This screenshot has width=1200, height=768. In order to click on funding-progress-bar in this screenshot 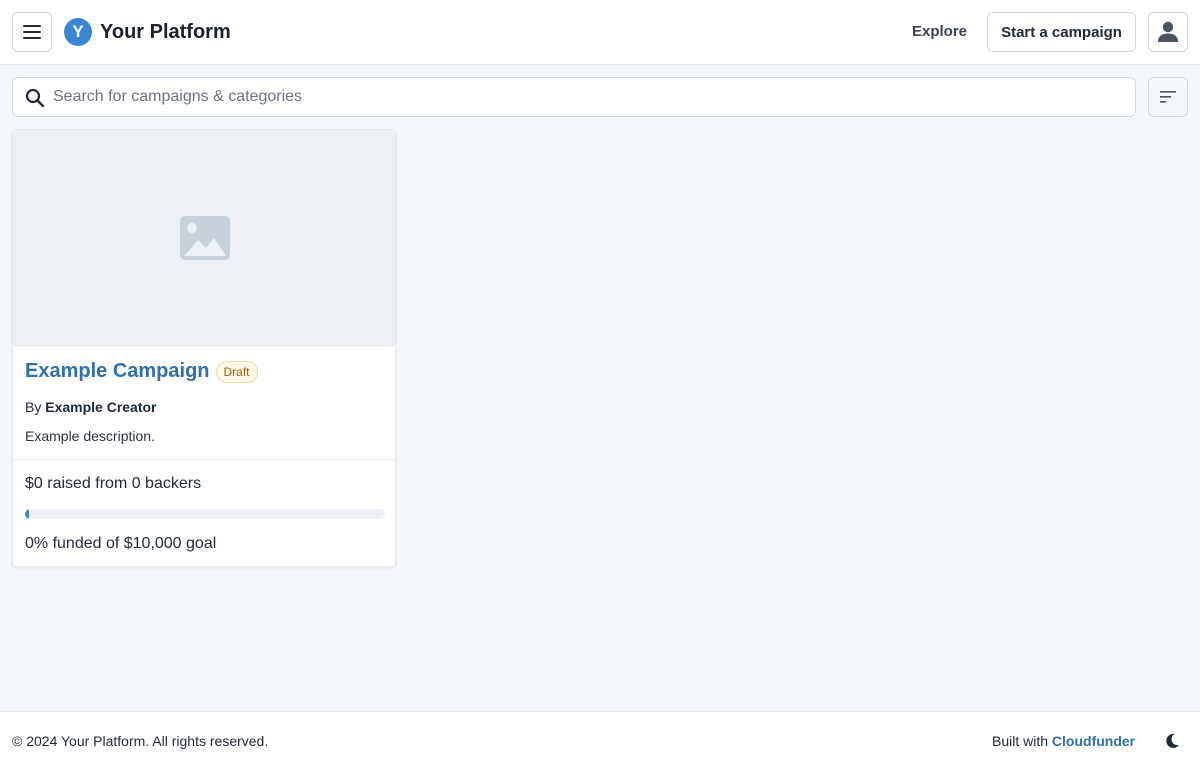, I will do `click(205, 514)`.